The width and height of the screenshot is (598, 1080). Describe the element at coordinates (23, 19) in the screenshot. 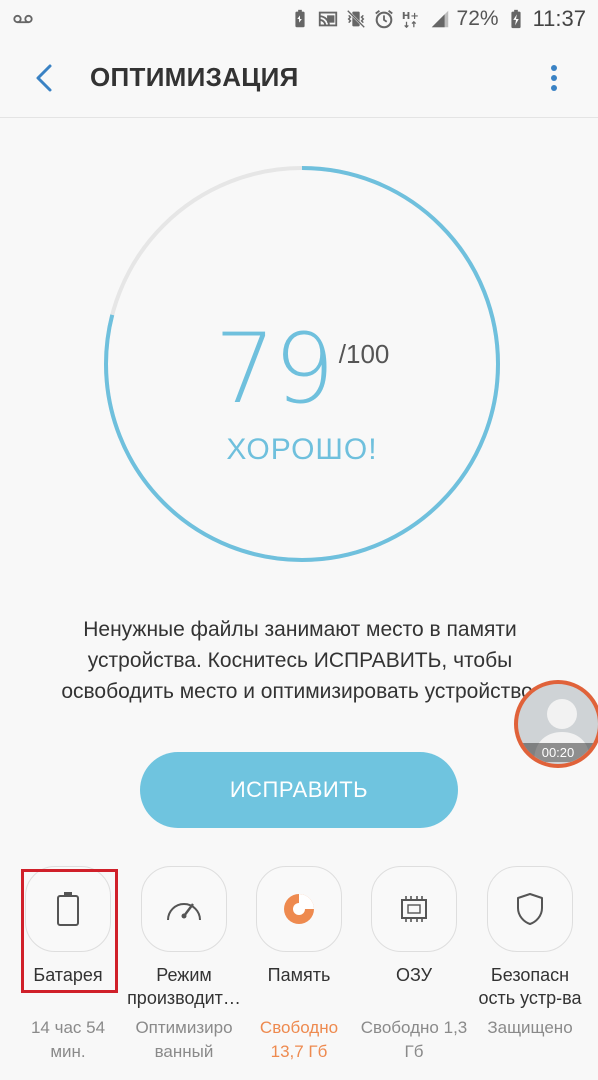

I see `voicemail-icon` at that location.